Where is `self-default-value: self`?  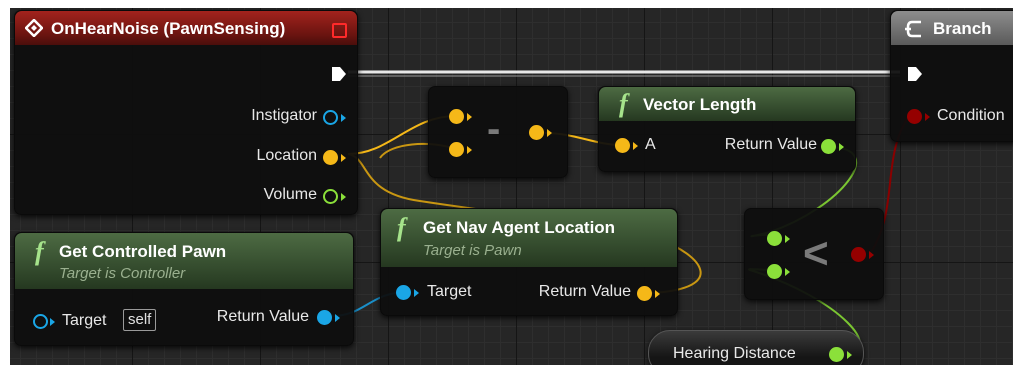 self-default-value: self is located at coordinates (140, 320).